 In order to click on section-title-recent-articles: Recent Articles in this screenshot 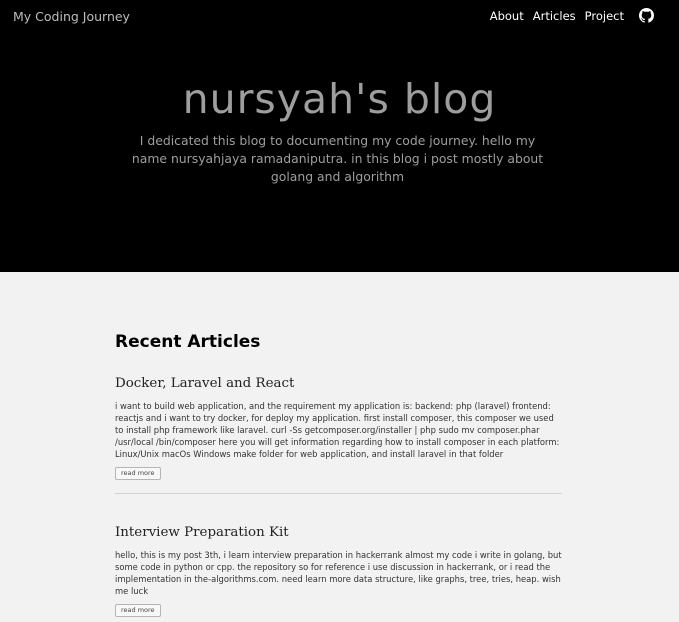, I will do `click(188, 342)`.